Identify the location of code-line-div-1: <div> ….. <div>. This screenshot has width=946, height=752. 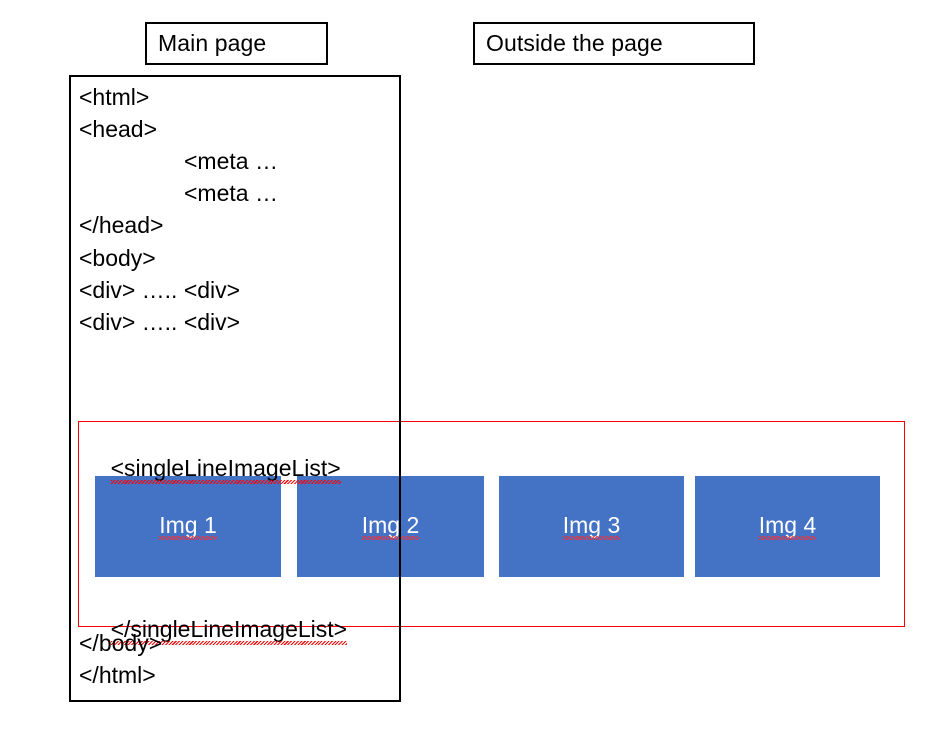
(160, 290).